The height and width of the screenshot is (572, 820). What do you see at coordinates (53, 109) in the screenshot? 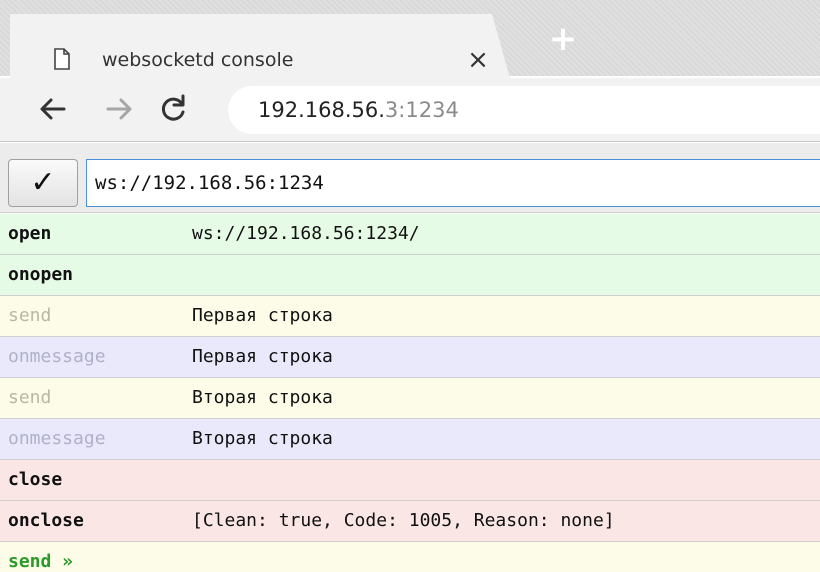
I see `back-arrow-icon` at bounding box center [53, 109].